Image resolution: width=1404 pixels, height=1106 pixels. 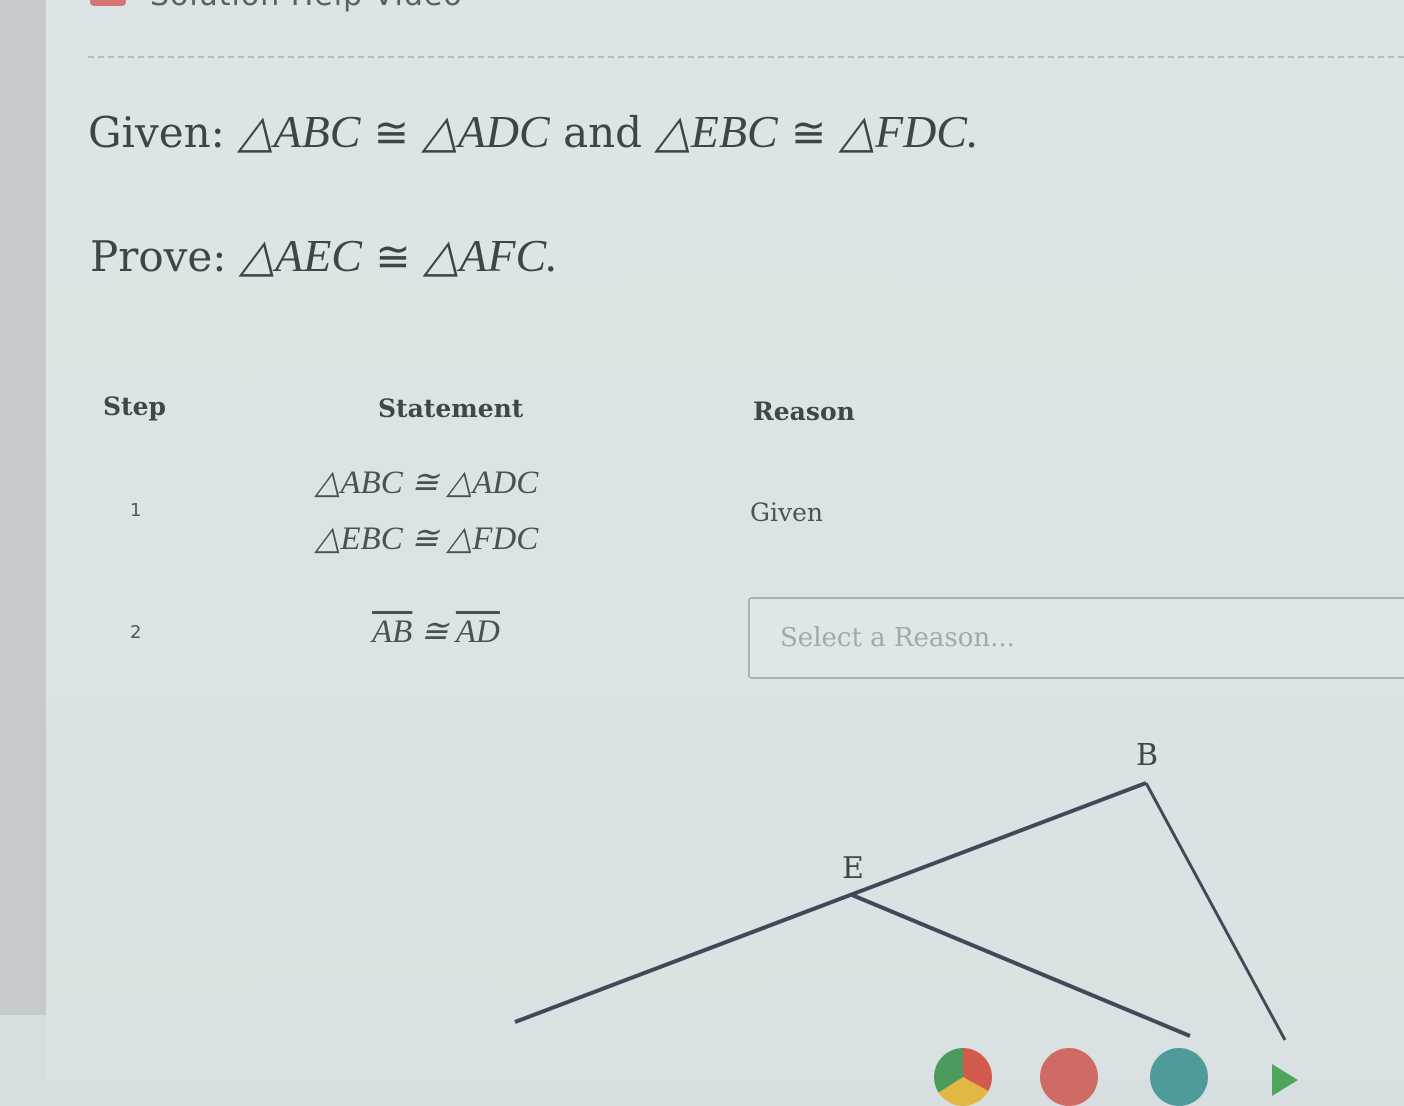 What do you see at coordinates (909, 131) in the screenshot?
I see `given-part: △FDC.` at bounding box center [909, 131].